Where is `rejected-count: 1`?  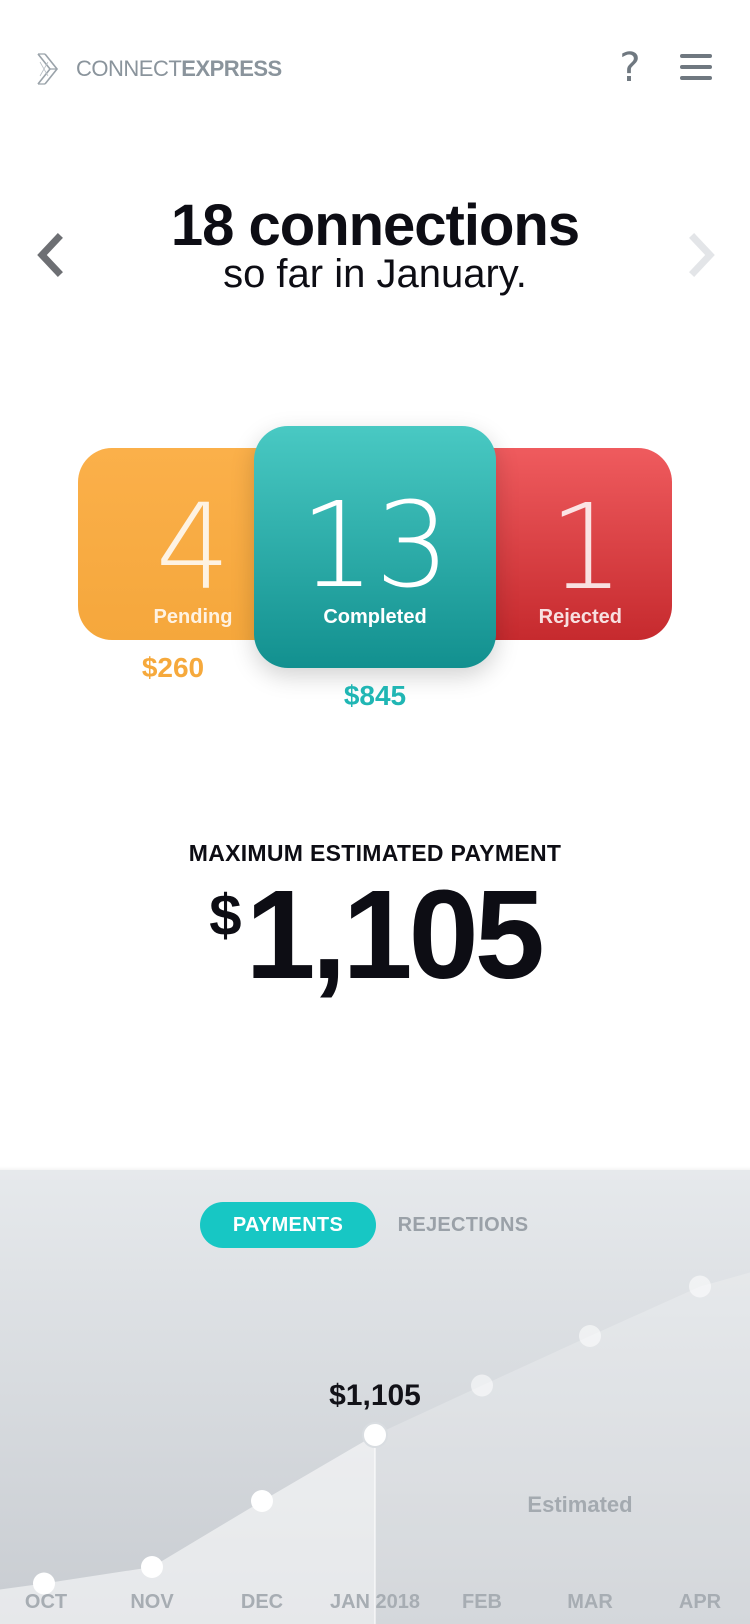
rejected-count: 1 is located at coordinates (586, 547).